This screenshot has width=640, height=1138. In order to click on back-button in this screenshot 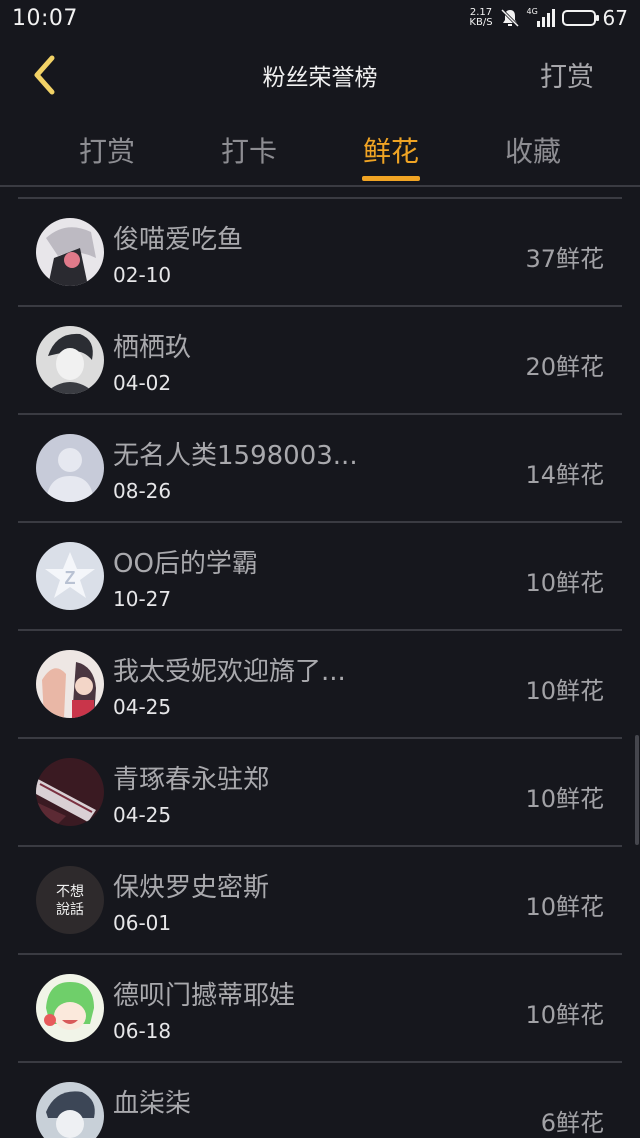, I will do `click(44, 75)`.